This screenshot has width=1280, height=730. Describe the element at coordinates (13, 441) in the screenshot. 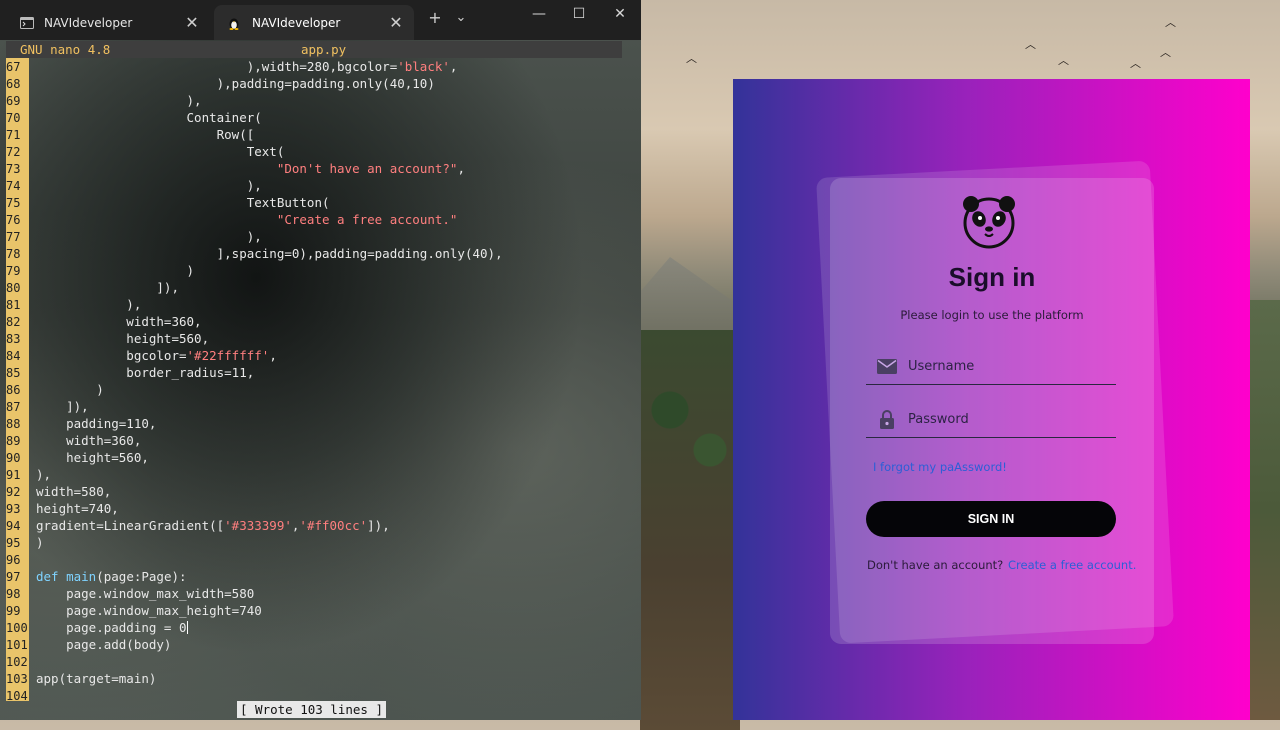

I see `line-number: 89` at that location.